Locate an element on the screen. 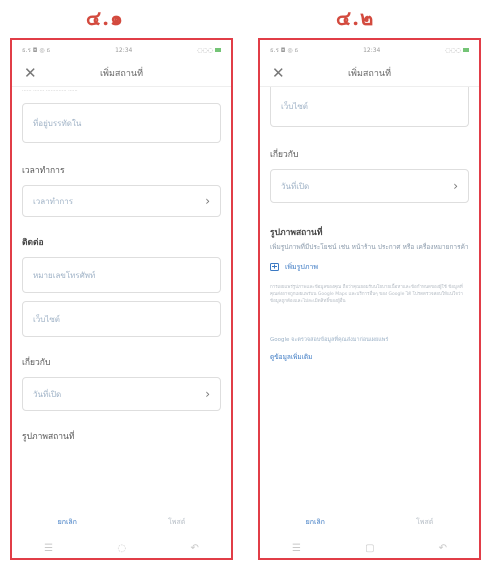 The width and height of the screenshot is (486, 562). home-icon: ▢ is located at coordinates (369, 548).